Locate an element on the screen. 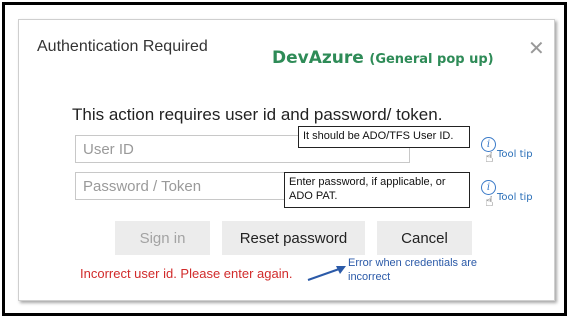 This screenshot has height=324, width=575. dialog-title: Authentication Required is located at coordinates (122, 46).